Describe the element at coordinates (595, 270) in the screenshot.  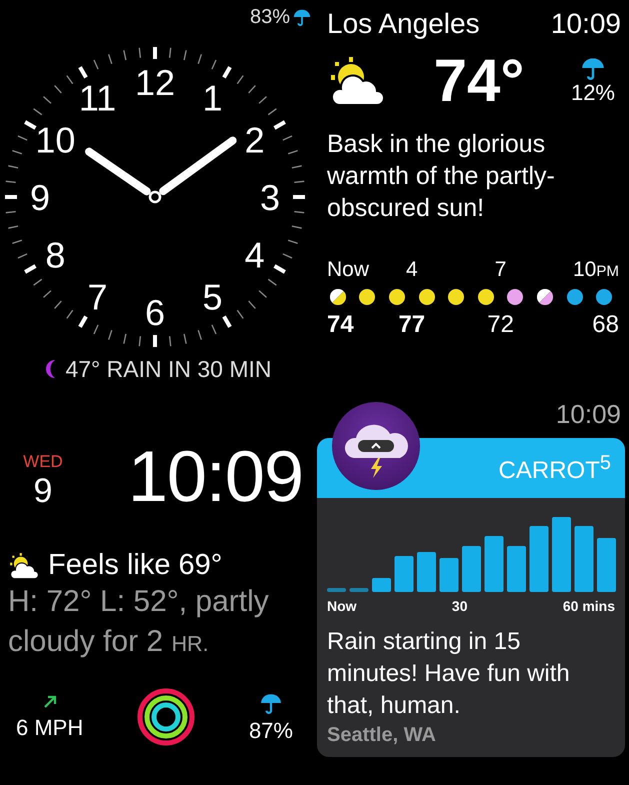
I see `hour-label: 10PM` at that location.